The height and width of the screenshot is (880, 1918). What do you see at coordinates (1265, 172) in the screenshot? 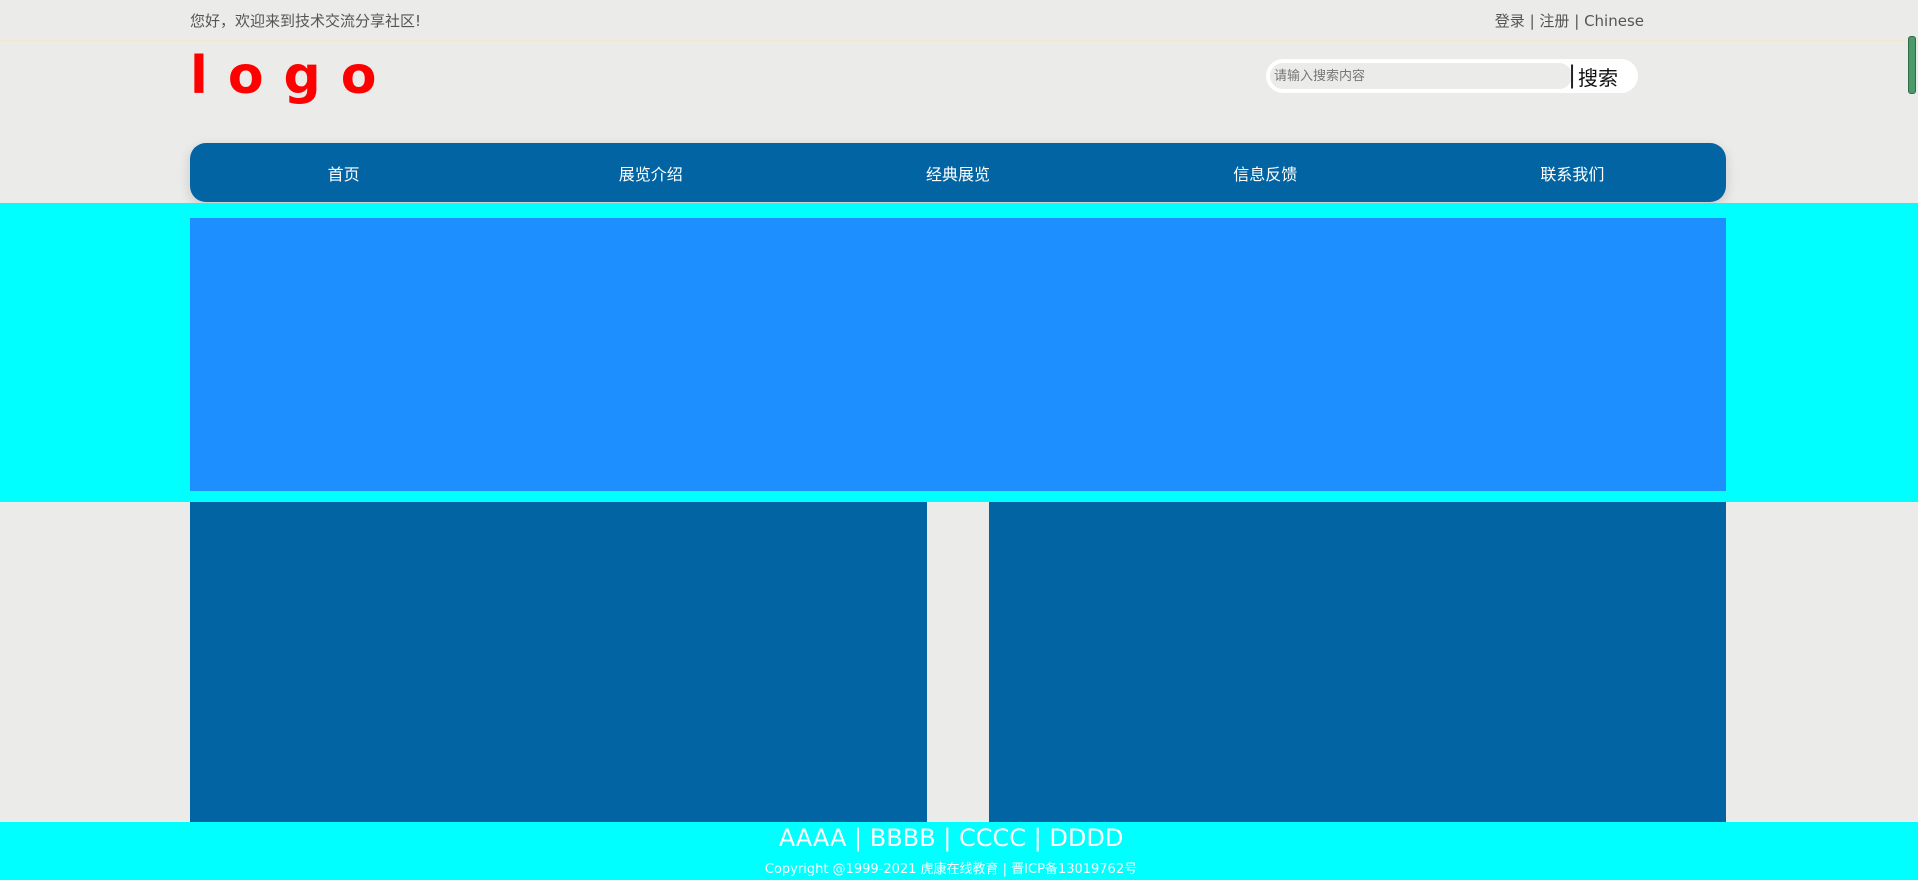
I see `nav-item-feedback: 信息反馈` at bounding box center [1265, 172].